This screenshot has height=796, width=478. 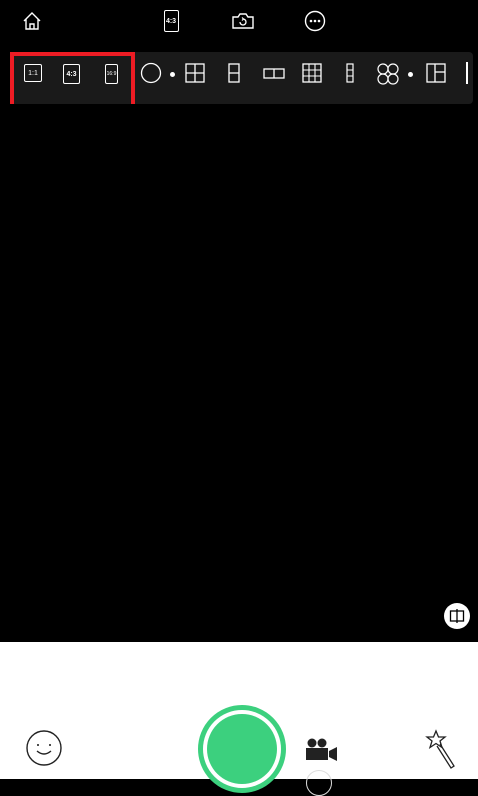 I want to click on layout-horizontal-split-icon, so click(x=274, y=73).